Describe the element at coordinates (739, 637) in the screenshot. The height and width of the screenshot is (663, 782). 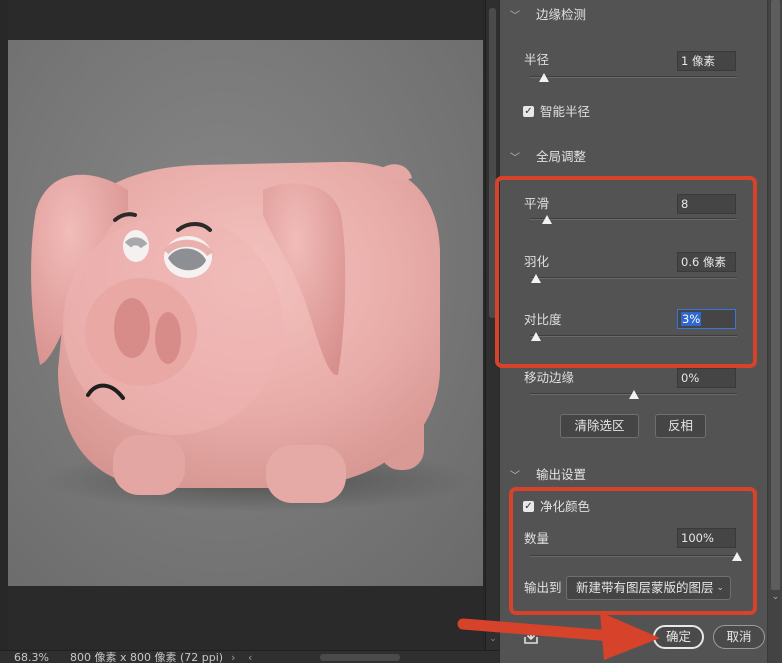
I see `cancel-button: 取消` at that location.